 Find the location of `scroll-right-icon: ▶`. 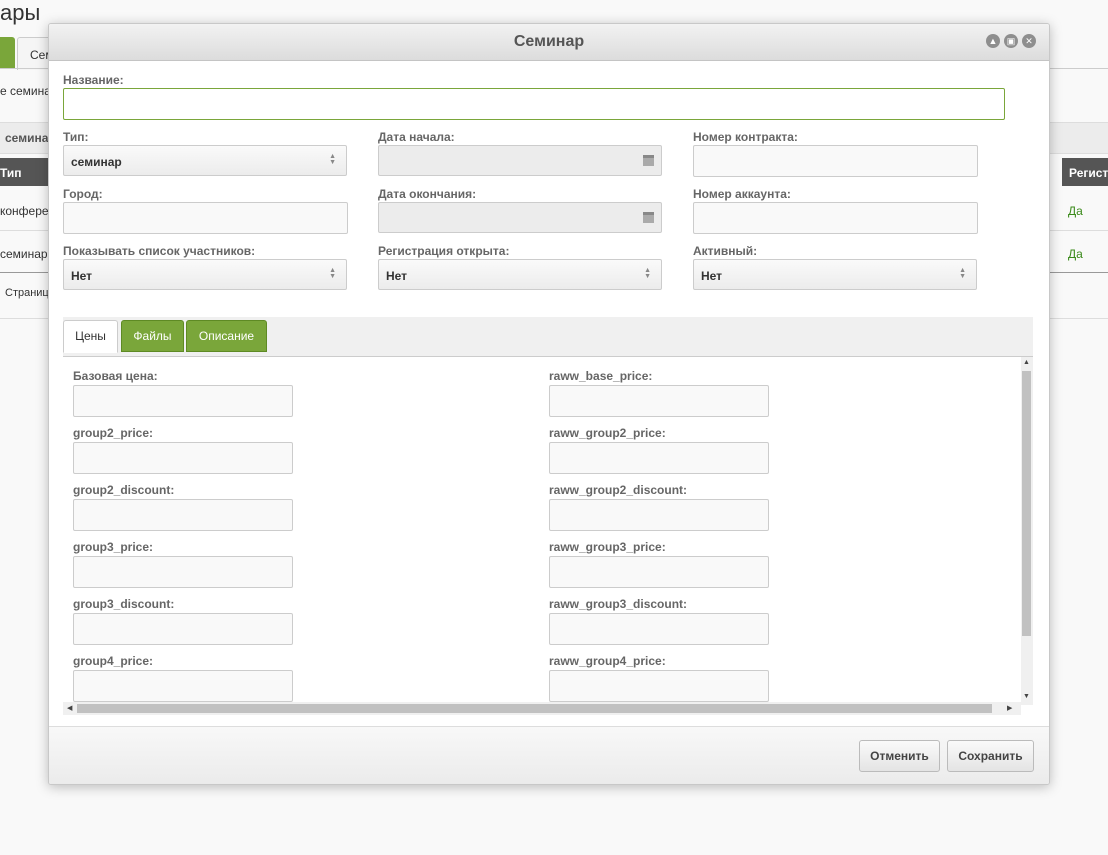

scroll-right-icon: ▶ is located at coordinates (1009, 708).